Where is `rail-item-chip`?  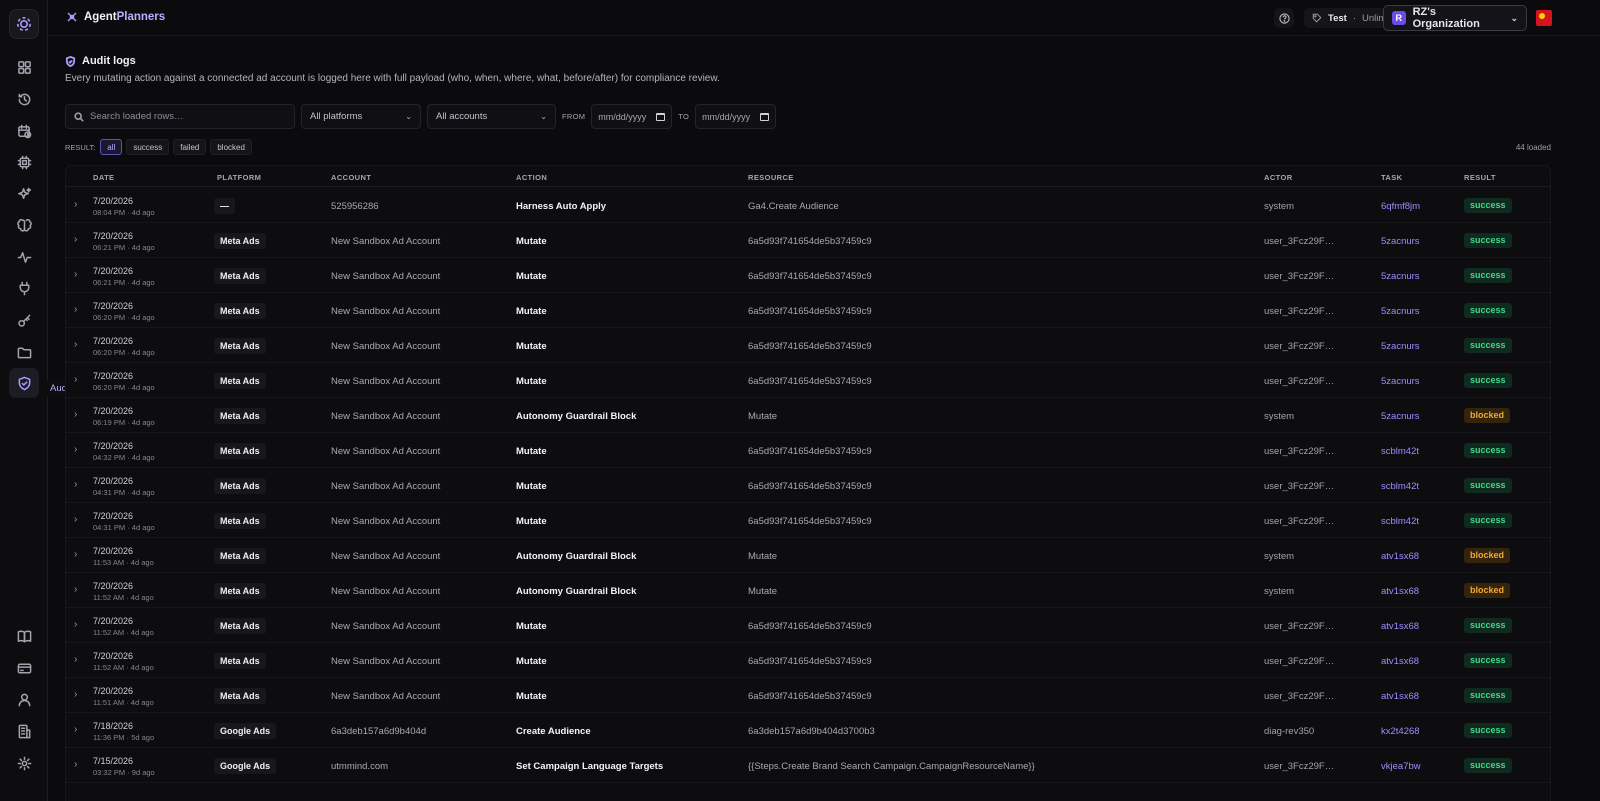 rail-item-chip is located at coordinates (24, 162).